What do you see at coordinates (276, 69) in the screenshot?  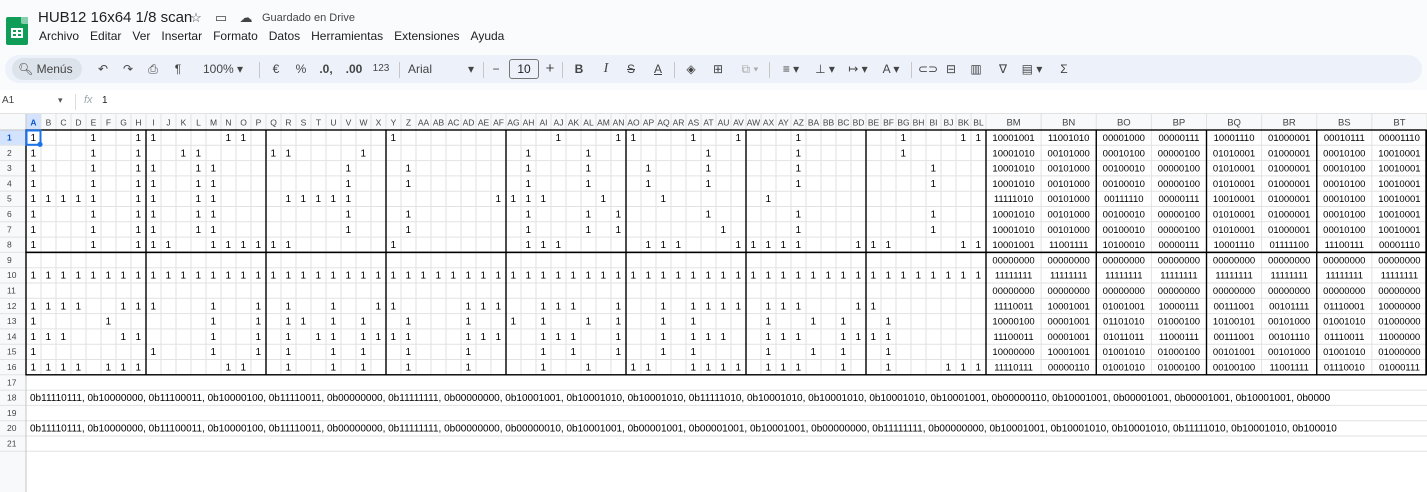 I see `currency-button: €` at bounding box center [276, 69].